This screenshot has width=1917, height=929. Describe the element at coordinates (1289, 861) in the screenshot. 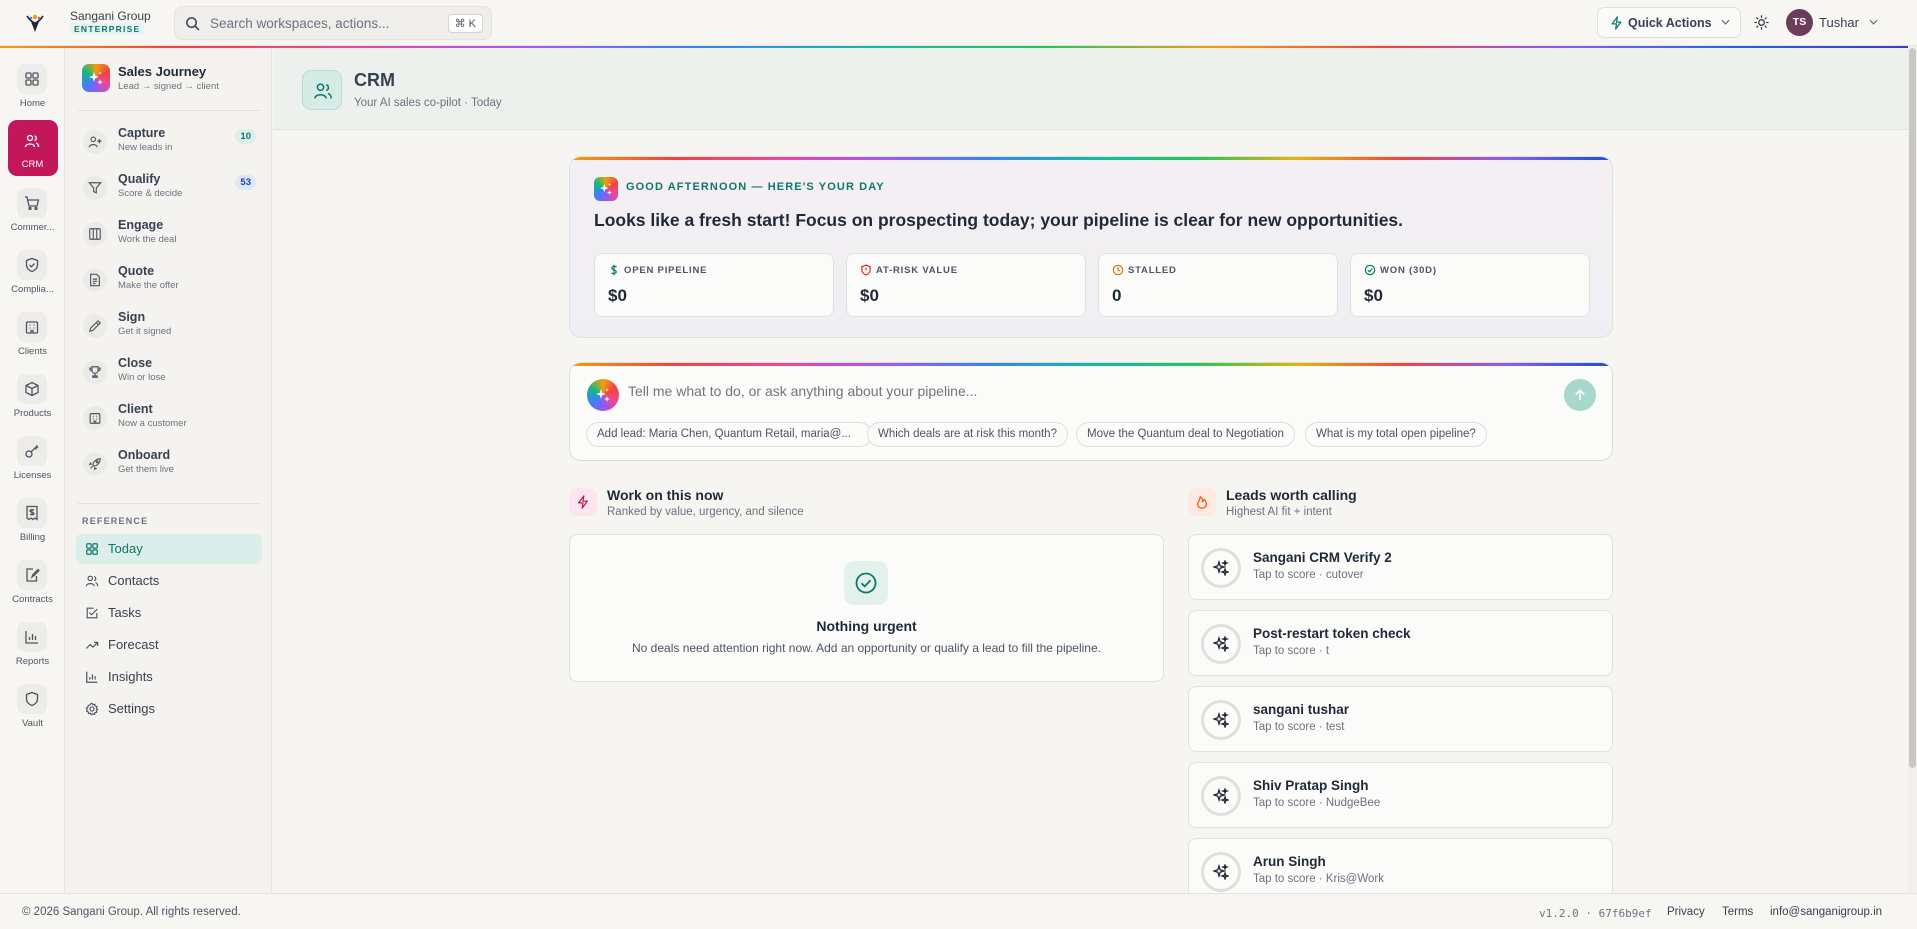

I see `lead-name: Arun Singh` at that location.